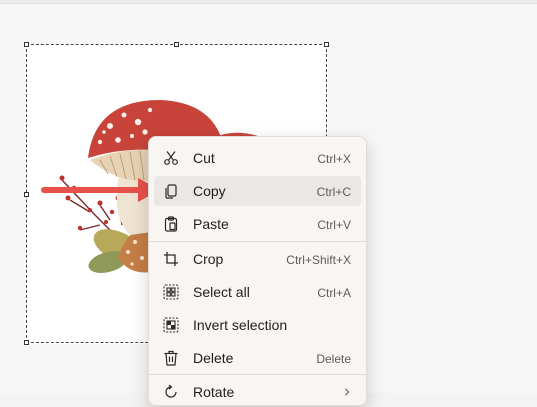  I want to click on menu-item-invert-selection: Invert selection, so click(257, 325).